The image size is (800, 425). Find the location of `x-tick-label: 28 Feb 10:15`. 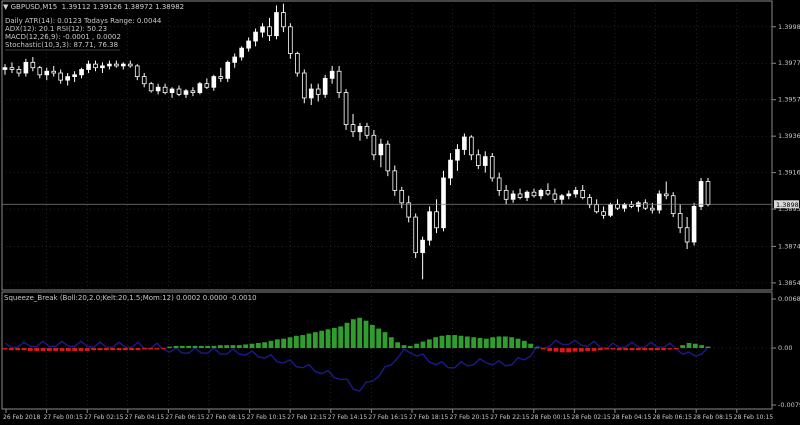

x-tick-label: 28 Feb 10:15 is located at coordinates (754, 417).